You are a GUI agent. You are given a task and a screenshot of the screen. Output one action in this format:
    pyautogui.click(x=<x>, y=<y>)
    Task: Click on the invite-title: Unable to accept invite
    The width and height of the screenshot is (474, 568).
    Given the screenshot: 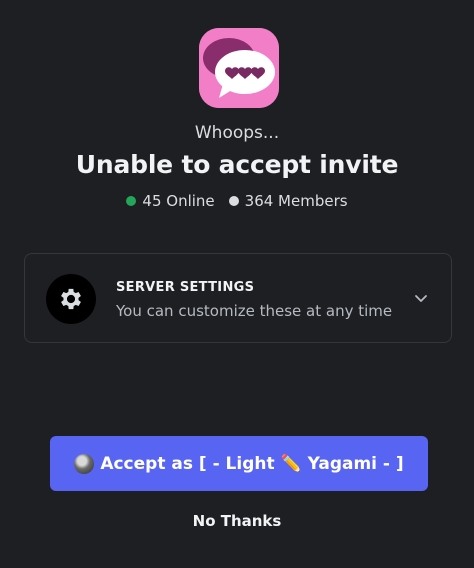 What is the action you would take?
    pyautogui.click(x=237, y=164)
    